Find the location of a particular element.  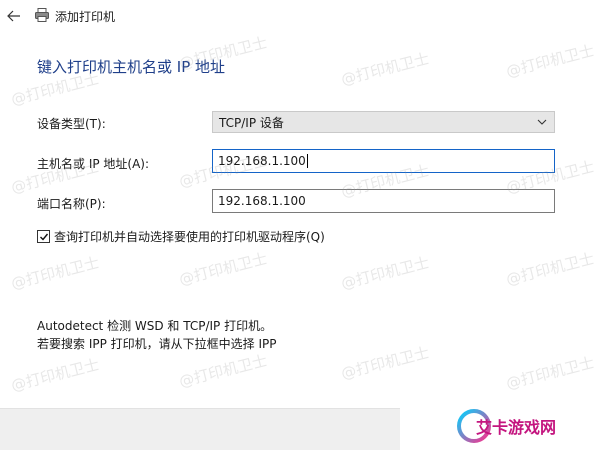

printer-icon is located at coordinates (42, 15).